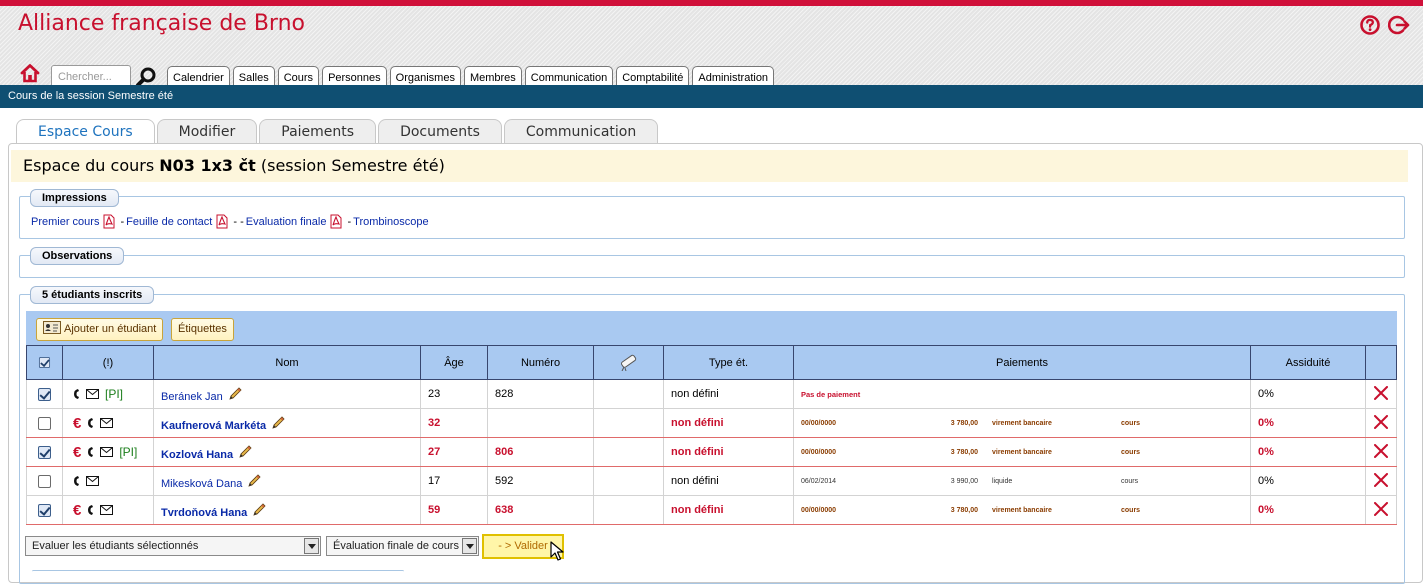  Describe the element at coordinates (89, 165) in the screenshot. I see `course-title-prefix: Espace du cours` at that location.